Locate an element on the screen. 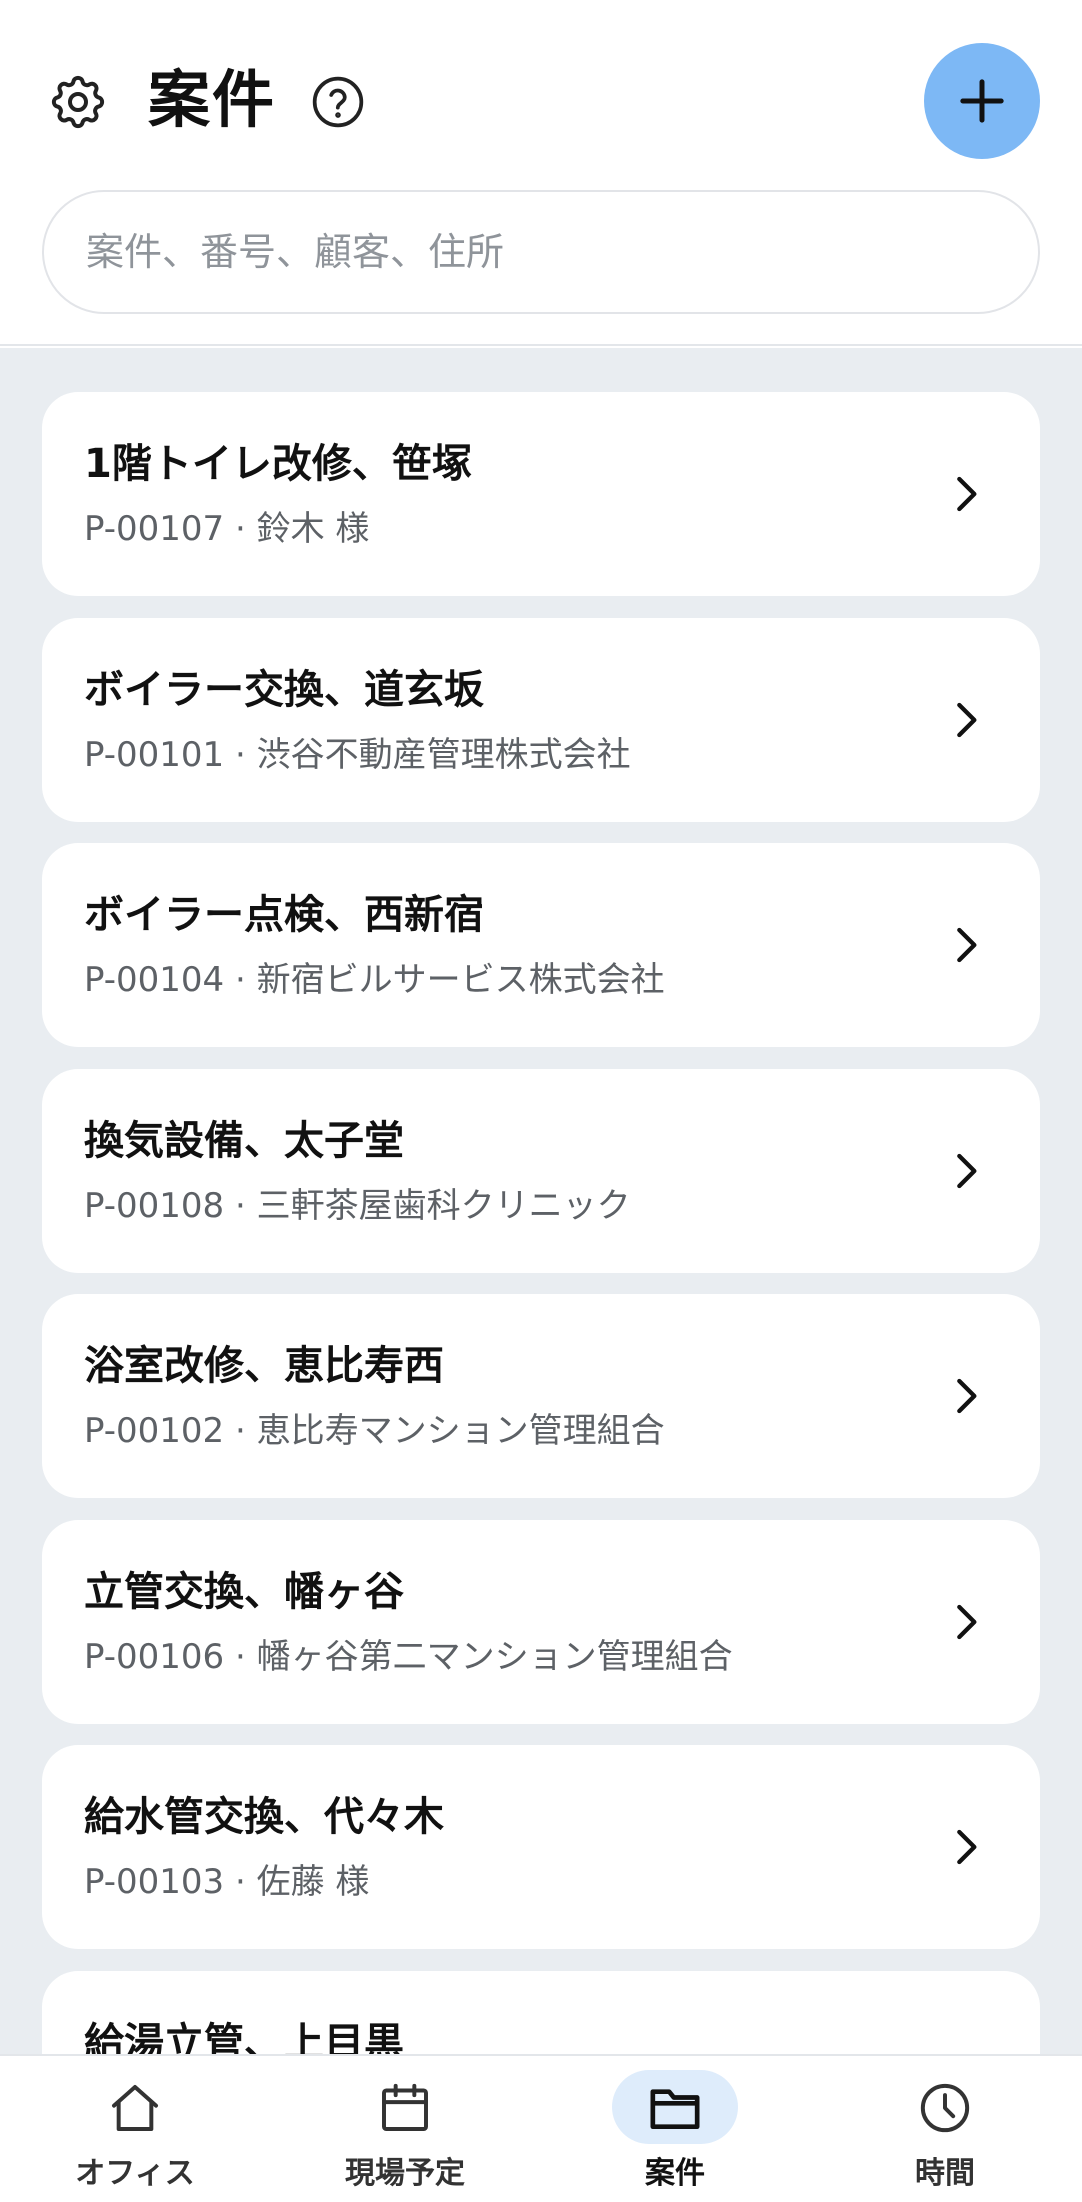 This screenshot has height=2202, width=1082. clock-icon is located at coordinates (945, 2108).